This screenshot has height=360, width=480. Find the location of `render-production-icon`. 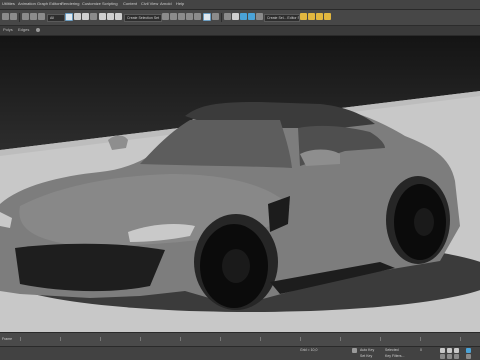

render-production-icon is located at coordinates (319, 16).